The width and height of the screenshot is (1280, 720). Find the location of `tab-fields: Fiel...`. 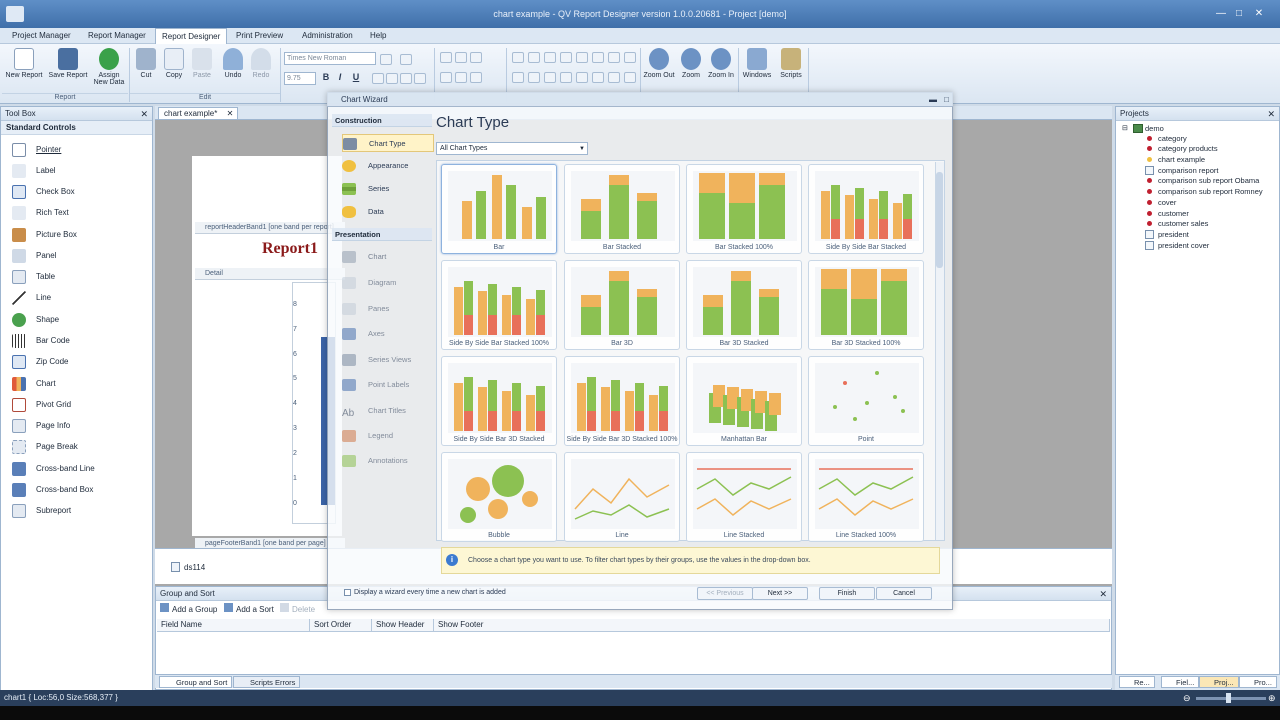

tab-fields: Fiel... is located at coordinates (1180, 682).